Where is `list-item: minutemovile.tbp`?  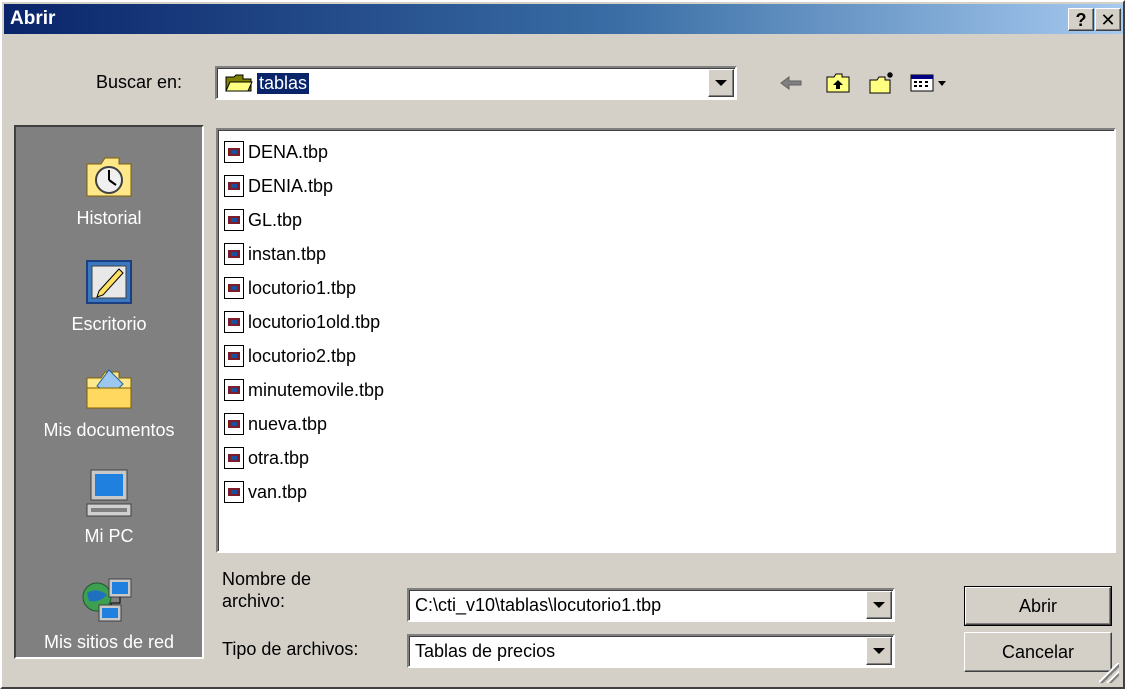 list-item: minutemovile.tbp is located at coordinates (304, 390).